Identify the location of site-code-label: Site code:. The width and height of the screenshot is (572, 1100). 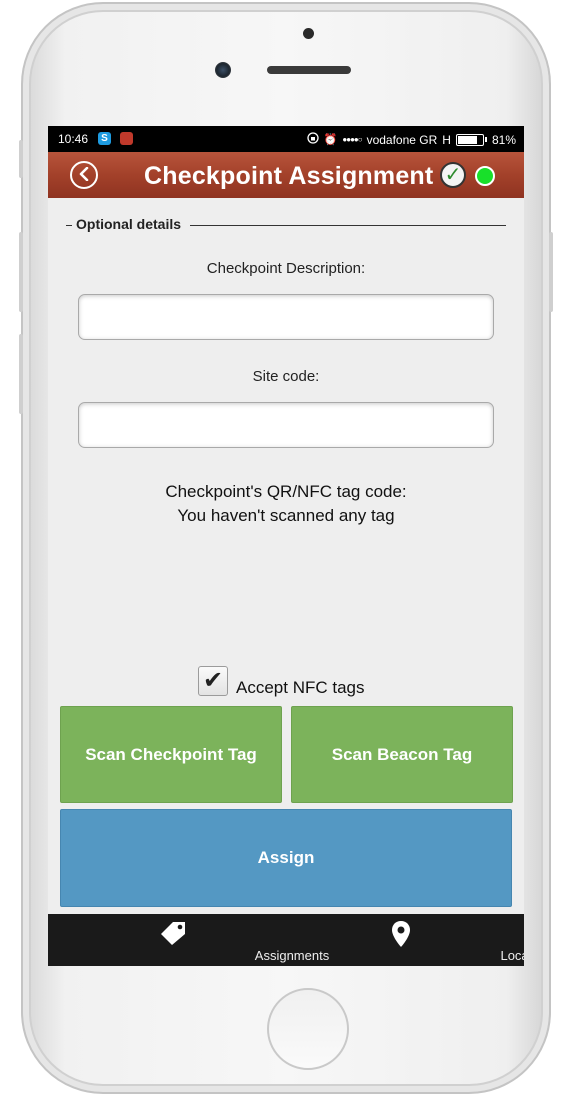
(286, 376).